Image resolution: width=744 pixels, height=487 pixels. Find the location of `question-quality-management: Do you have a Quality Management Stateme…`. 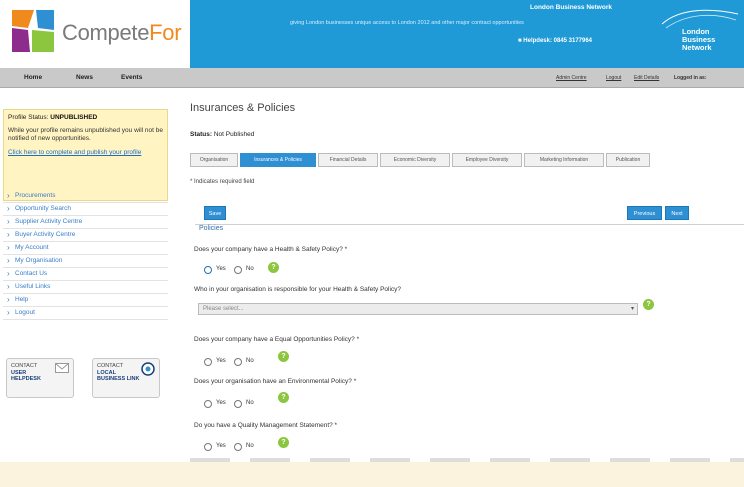

question-quality-management: Do you have a Quality Management Stateme… is located at coordinates (266, 425).